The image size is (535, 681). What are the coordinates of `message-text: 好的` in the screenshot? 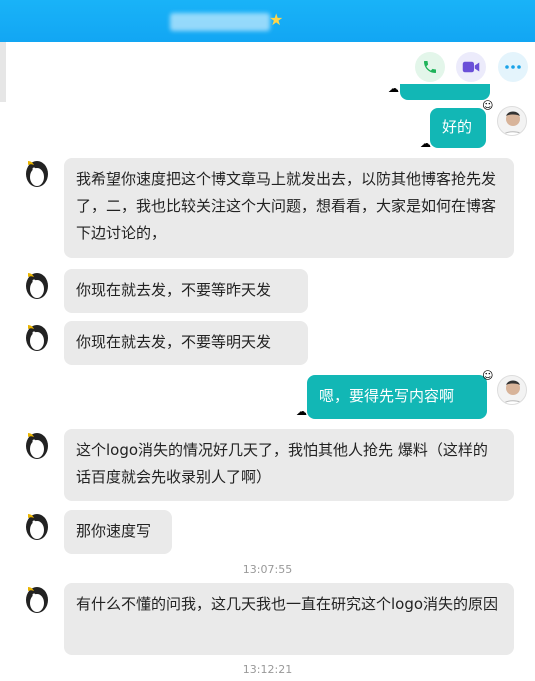 It's located at (457, 127).